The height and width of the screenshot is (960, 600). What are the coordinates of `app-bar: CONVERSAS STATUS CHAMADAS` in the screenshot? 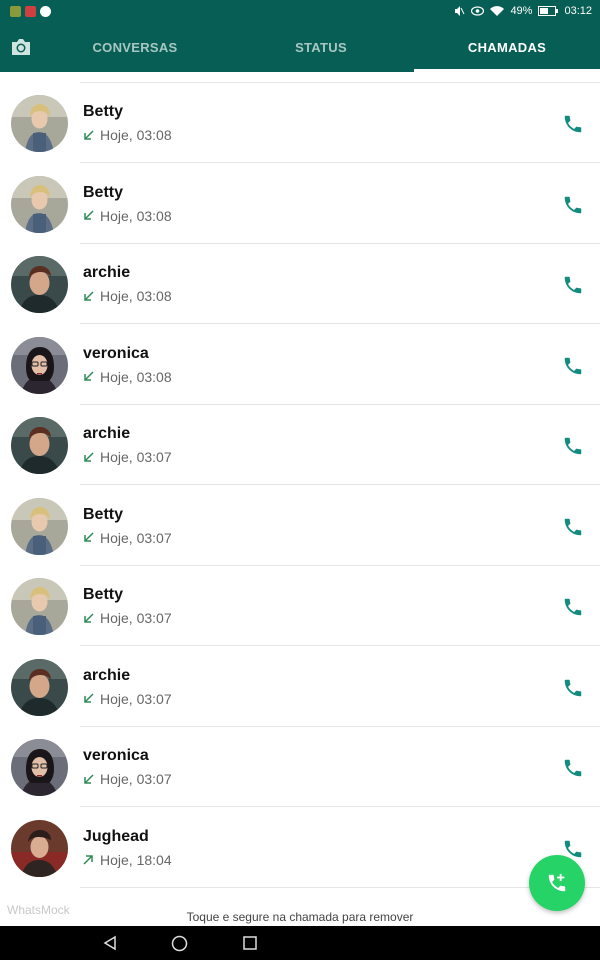 It's located at (300, 48).